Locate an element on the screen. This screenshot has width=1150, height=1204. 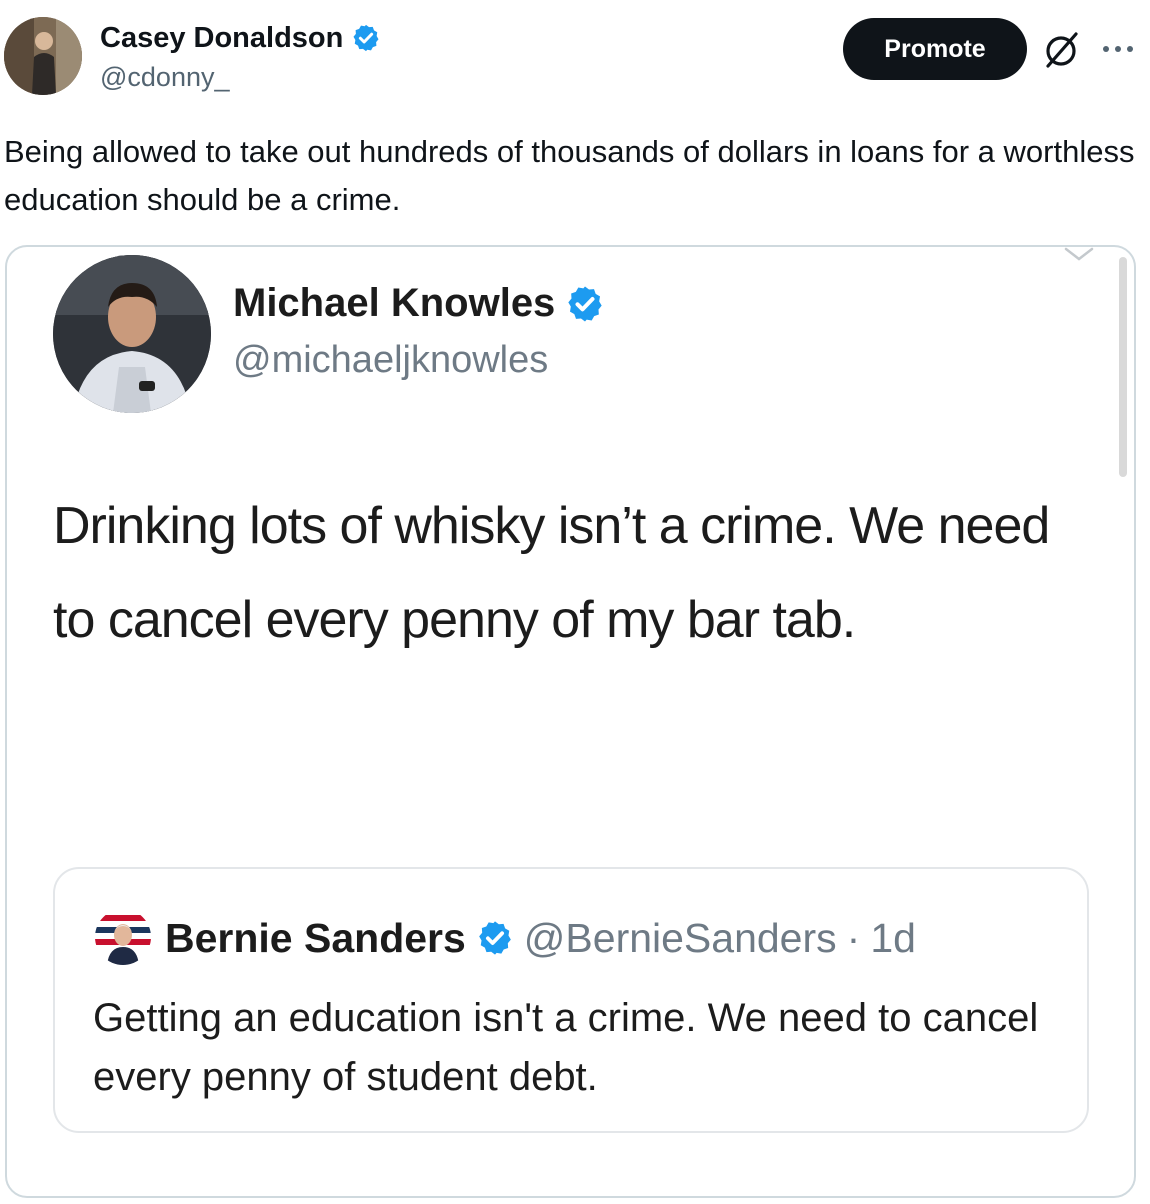
author-avatar-image is located at coordinates (43, 56).